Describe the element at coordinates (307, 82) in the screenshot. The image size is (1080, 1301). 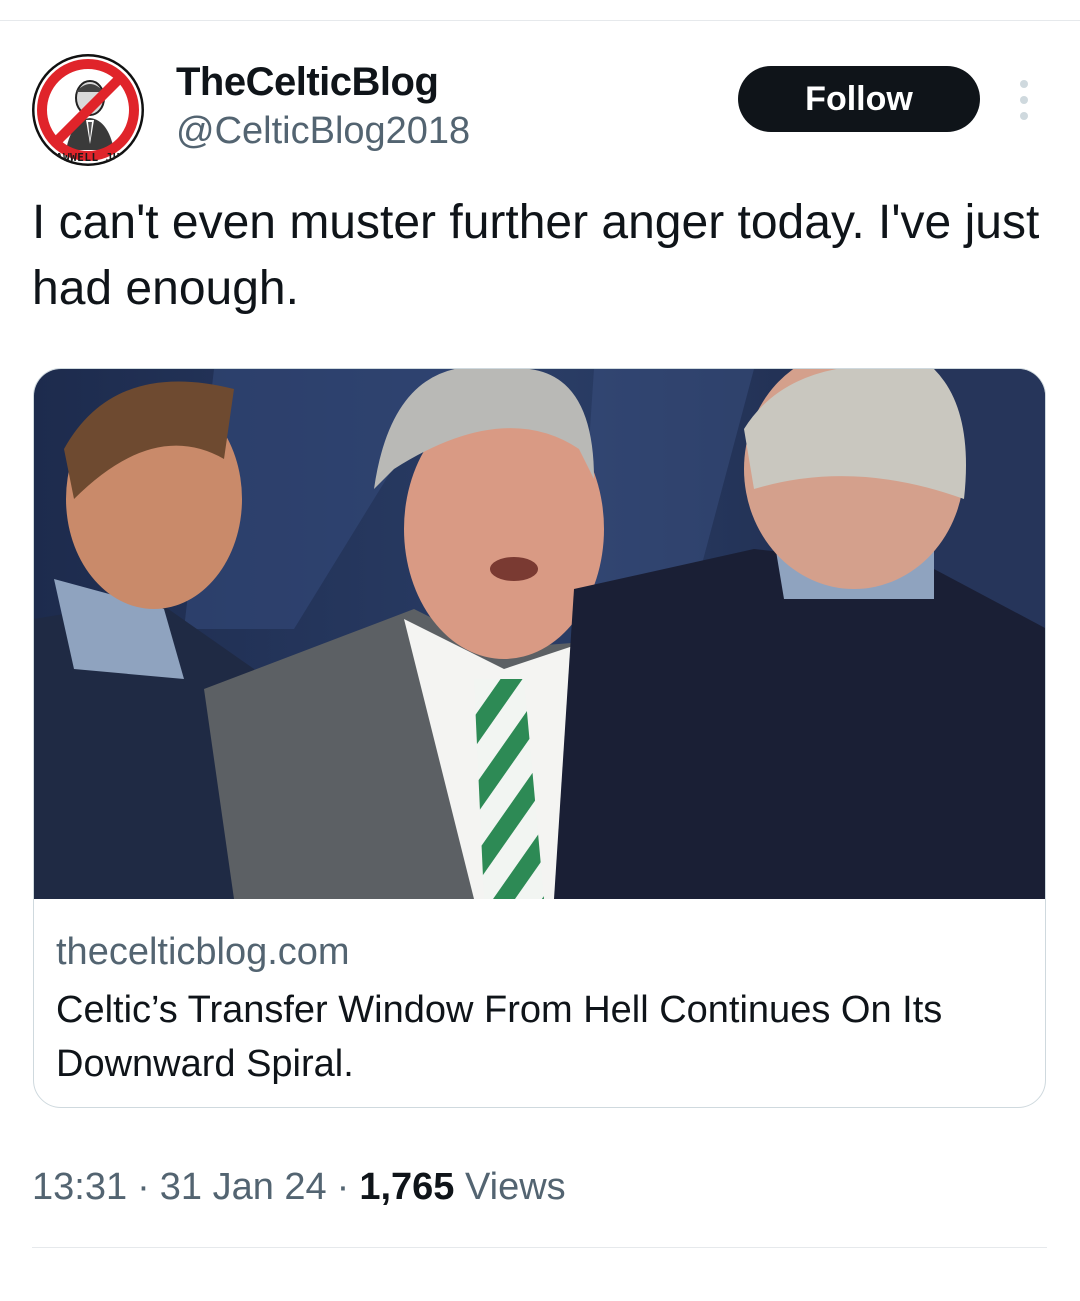
I see `author-display-name: TheCelticBlog` at that location.